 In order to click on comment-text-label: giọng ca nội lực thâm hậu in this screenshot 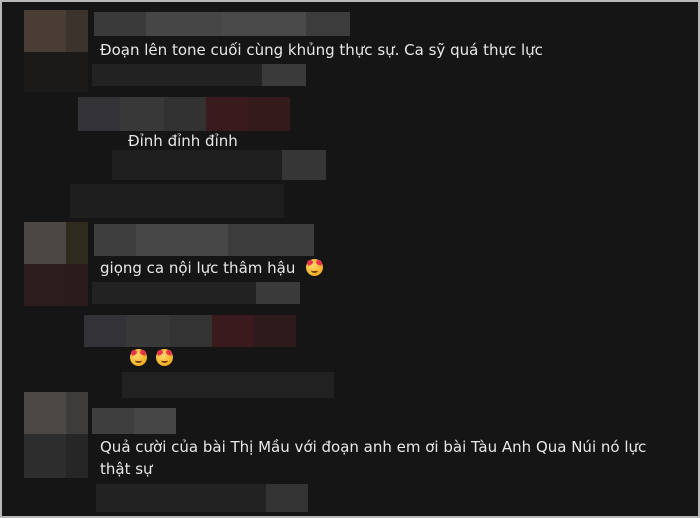, I will do `click(198, 268)`.